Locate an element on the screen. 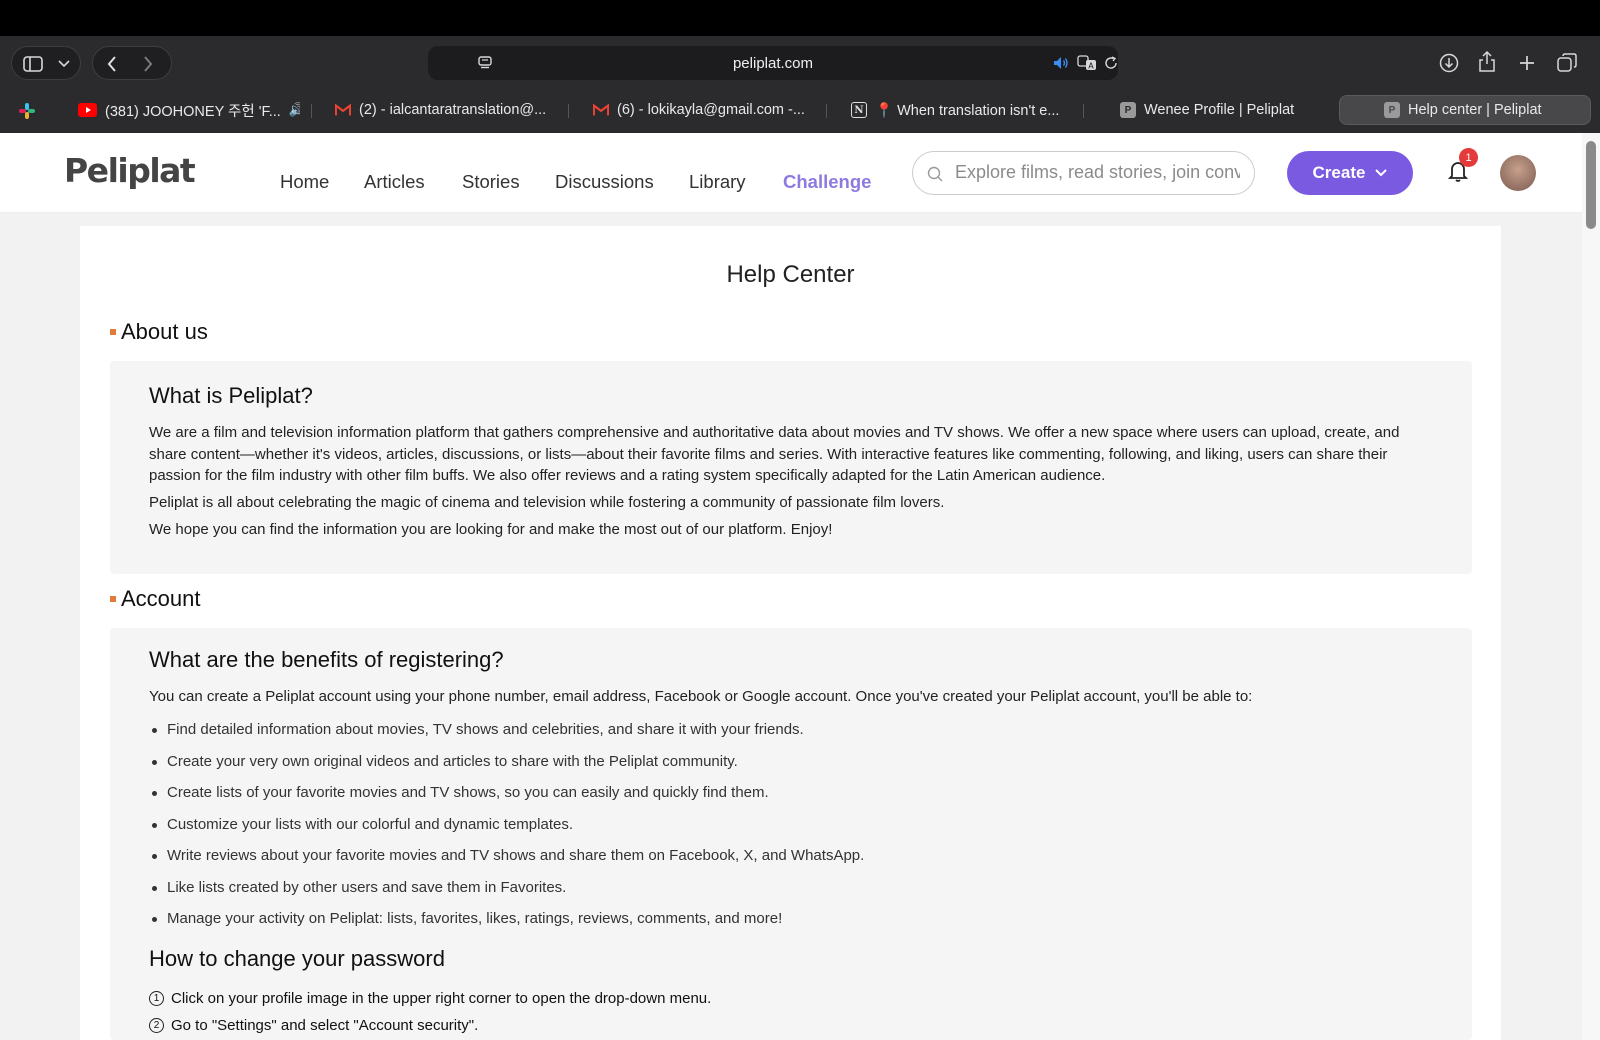 This screenshot has width=1600, height=1040. scrollbar-thumb is located at coordinates (1591, 185).